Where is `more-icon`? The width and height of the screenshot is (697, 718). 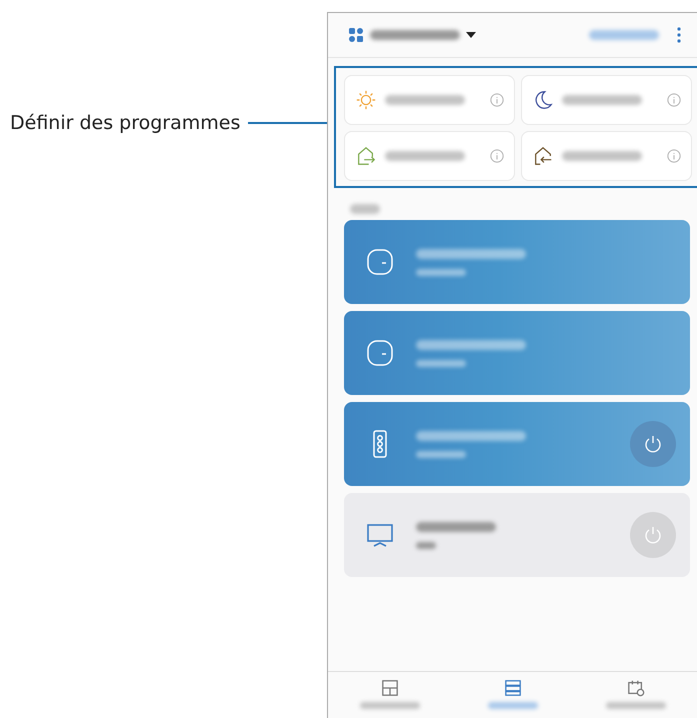 more-icon is located at coordinates (679, 35).